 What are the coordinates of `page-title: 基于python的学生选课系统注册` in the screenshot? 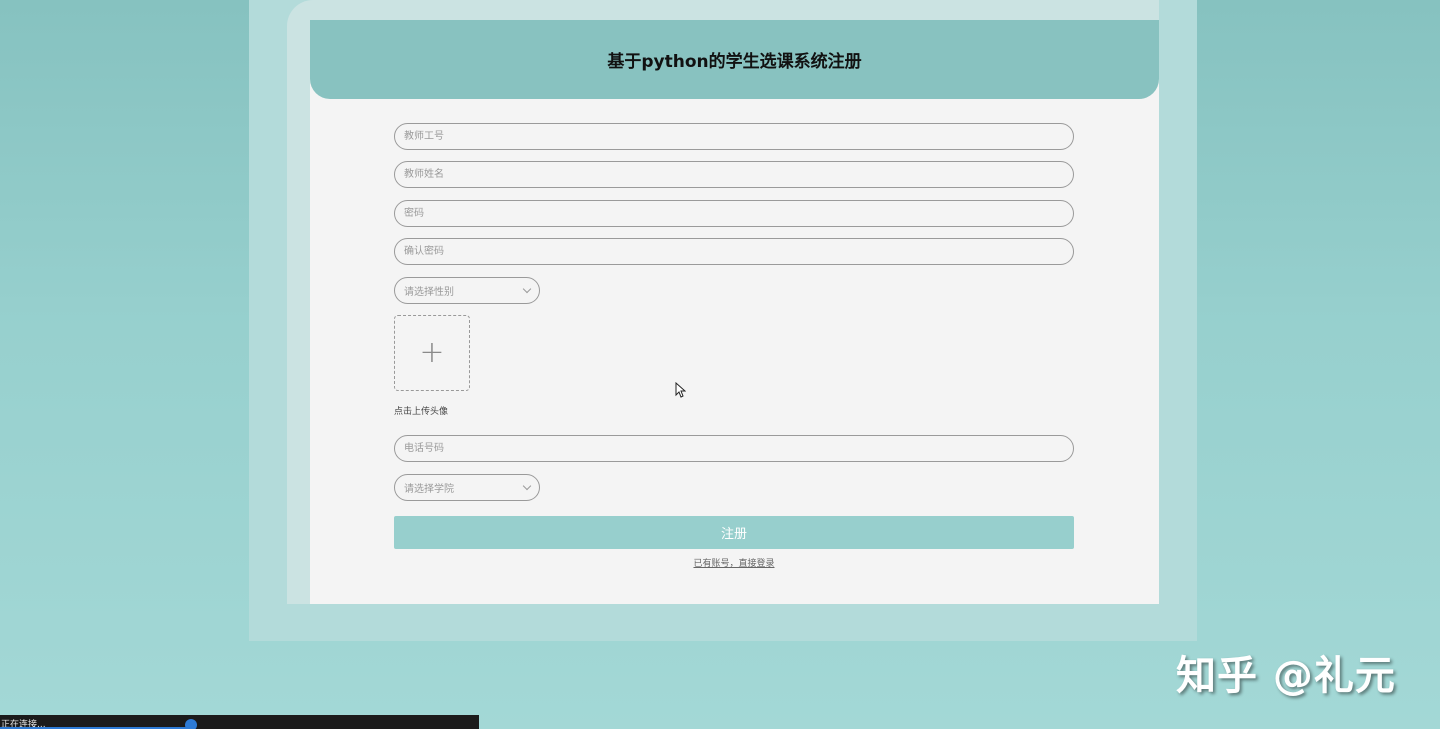 It's located at (734, 62).